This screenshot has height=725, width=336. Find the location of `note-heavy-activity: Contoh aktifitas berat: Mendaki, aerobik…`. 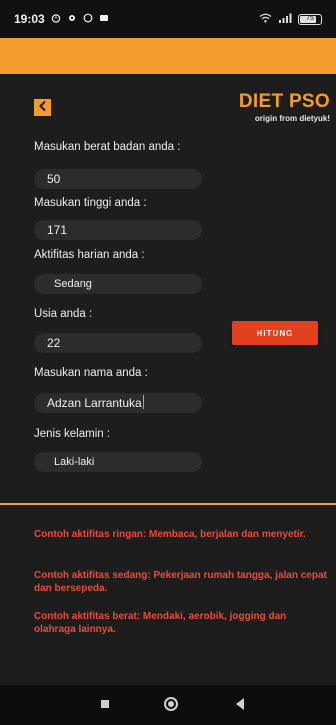

note-heavy-activity: Contoh aktifitas berat: Mendaki, aerobik… is located at coordinates (160, 623).